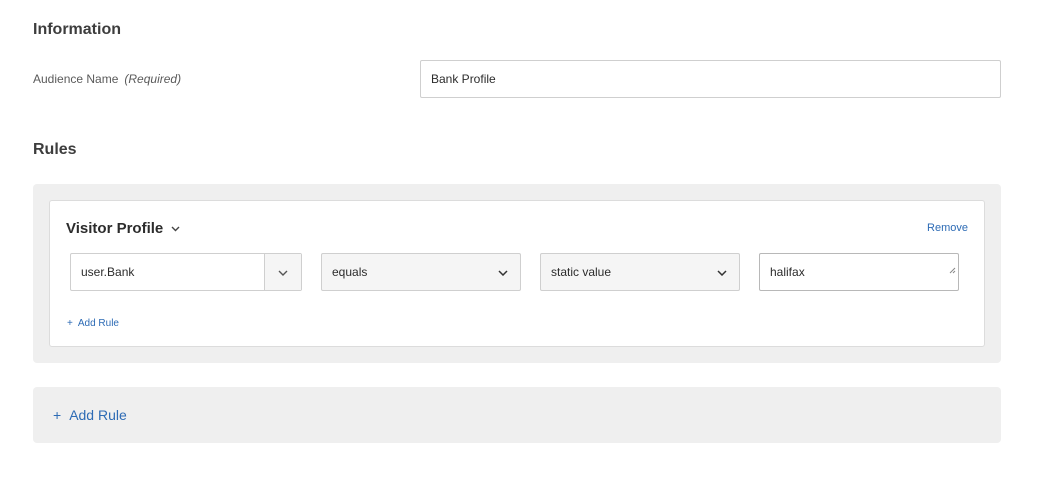 This screenshot has width=1062, height=494. What do you see at coordinates (952, 270) in the screenshot?
I see `resize-grip-icon` at bounding box center [952, 270].